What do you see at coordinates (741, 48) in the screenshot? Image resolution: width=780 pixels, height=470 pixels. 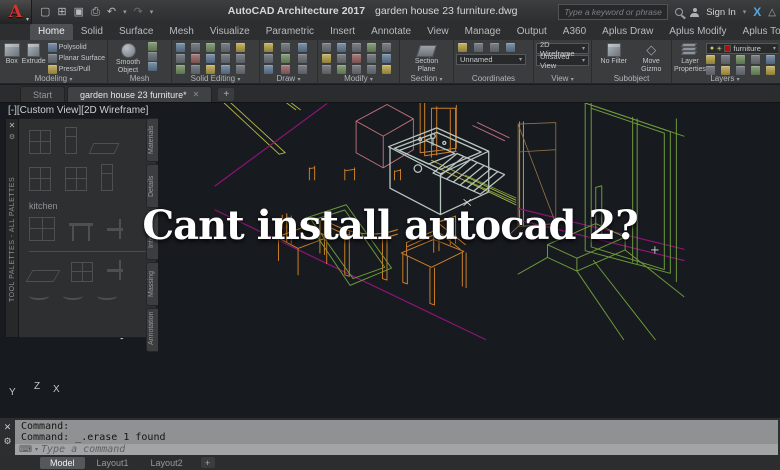 I see `layer-dropdown: ● ☀ furniture ▾` at bounding box center [741, 48].